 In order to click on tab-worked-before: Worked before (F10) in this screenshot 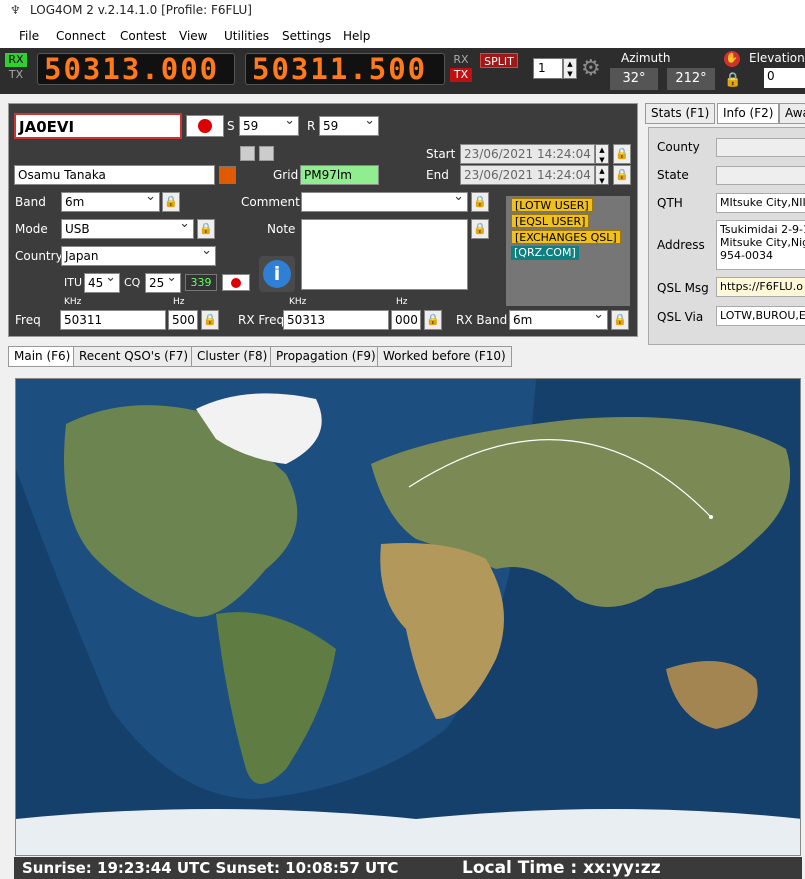, I will do `click(444, 356)`.